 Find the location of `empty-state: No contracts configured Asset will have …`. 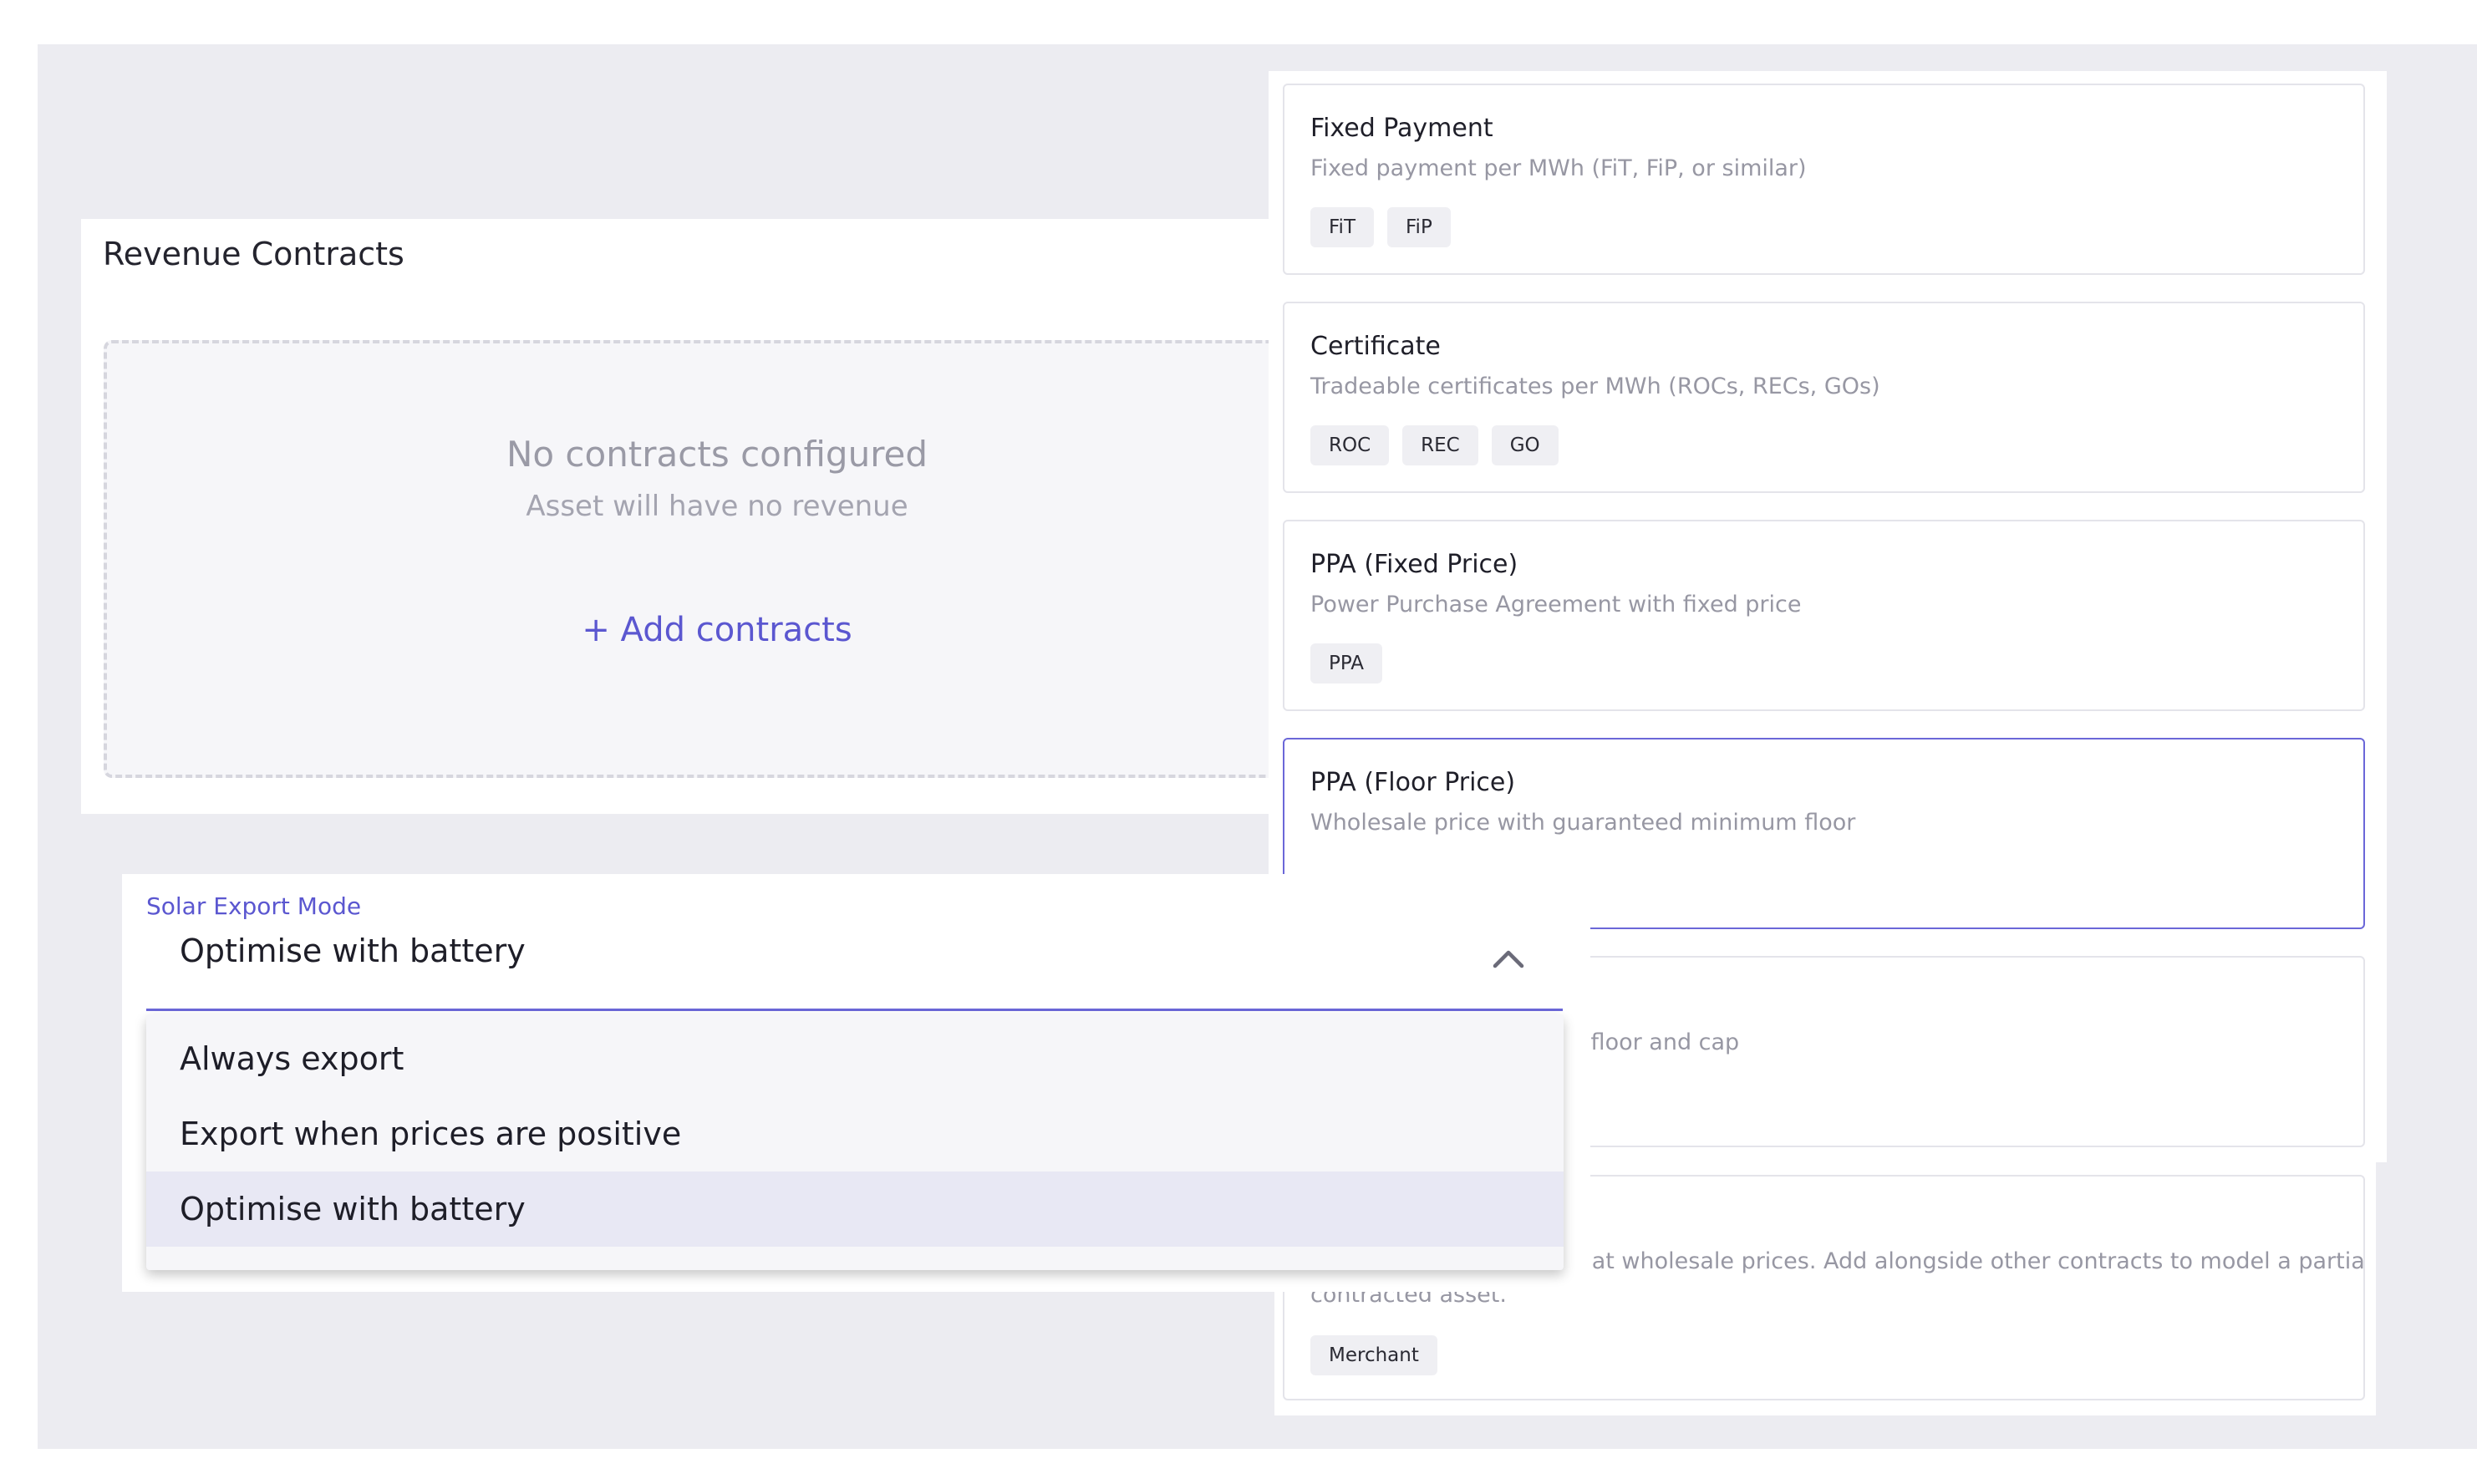

empty-state: No contracts configured Asset will have … is located at coordinates (714, 559).